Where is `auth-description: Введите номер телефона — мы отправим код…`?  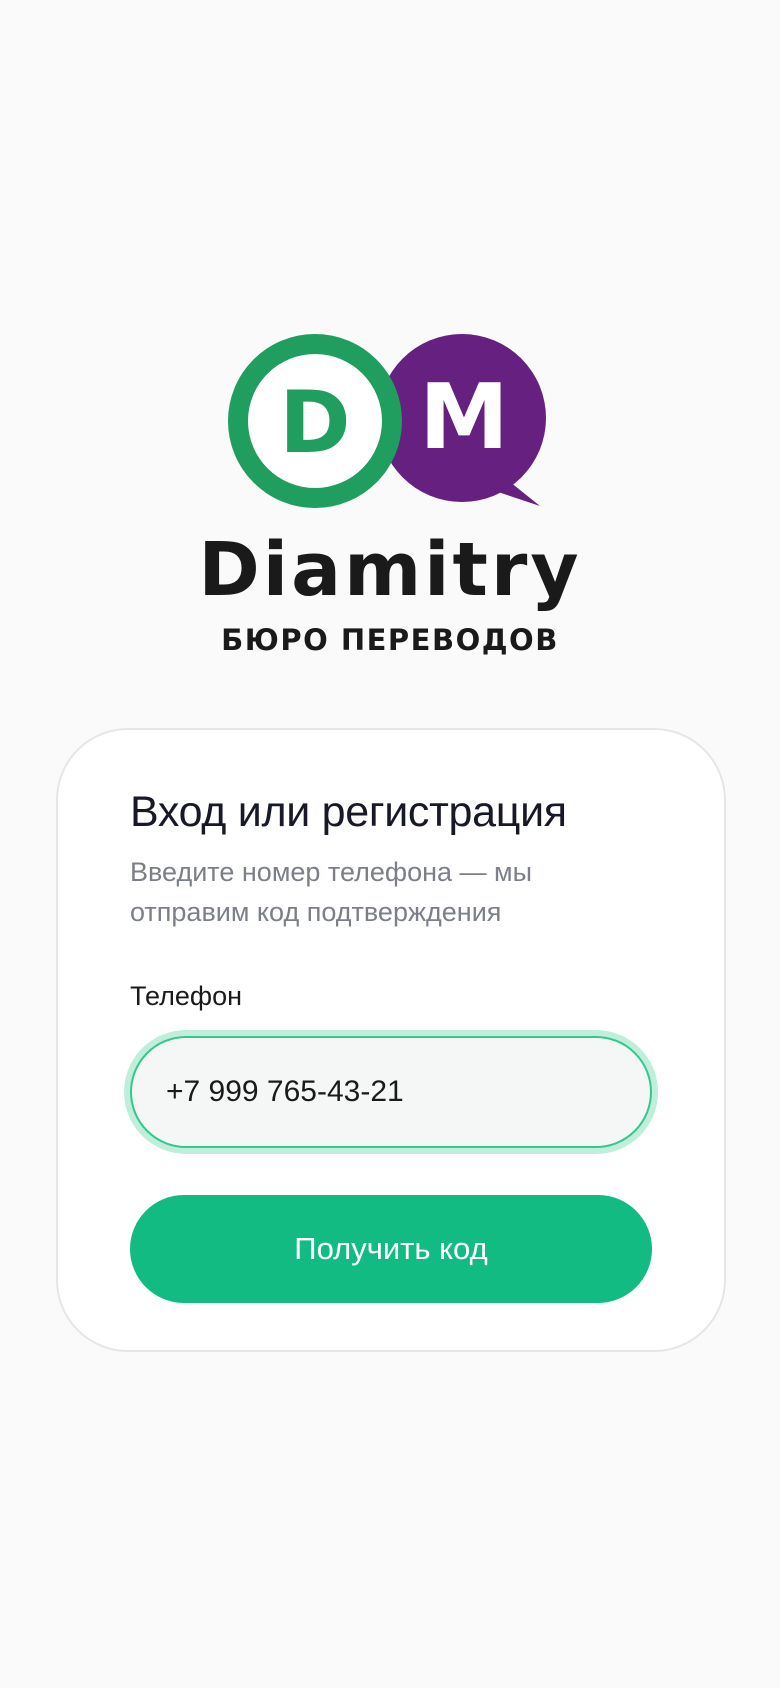 auth-description: Введите номер телефона — мы отправим код… is located at coordinates (331, 892).